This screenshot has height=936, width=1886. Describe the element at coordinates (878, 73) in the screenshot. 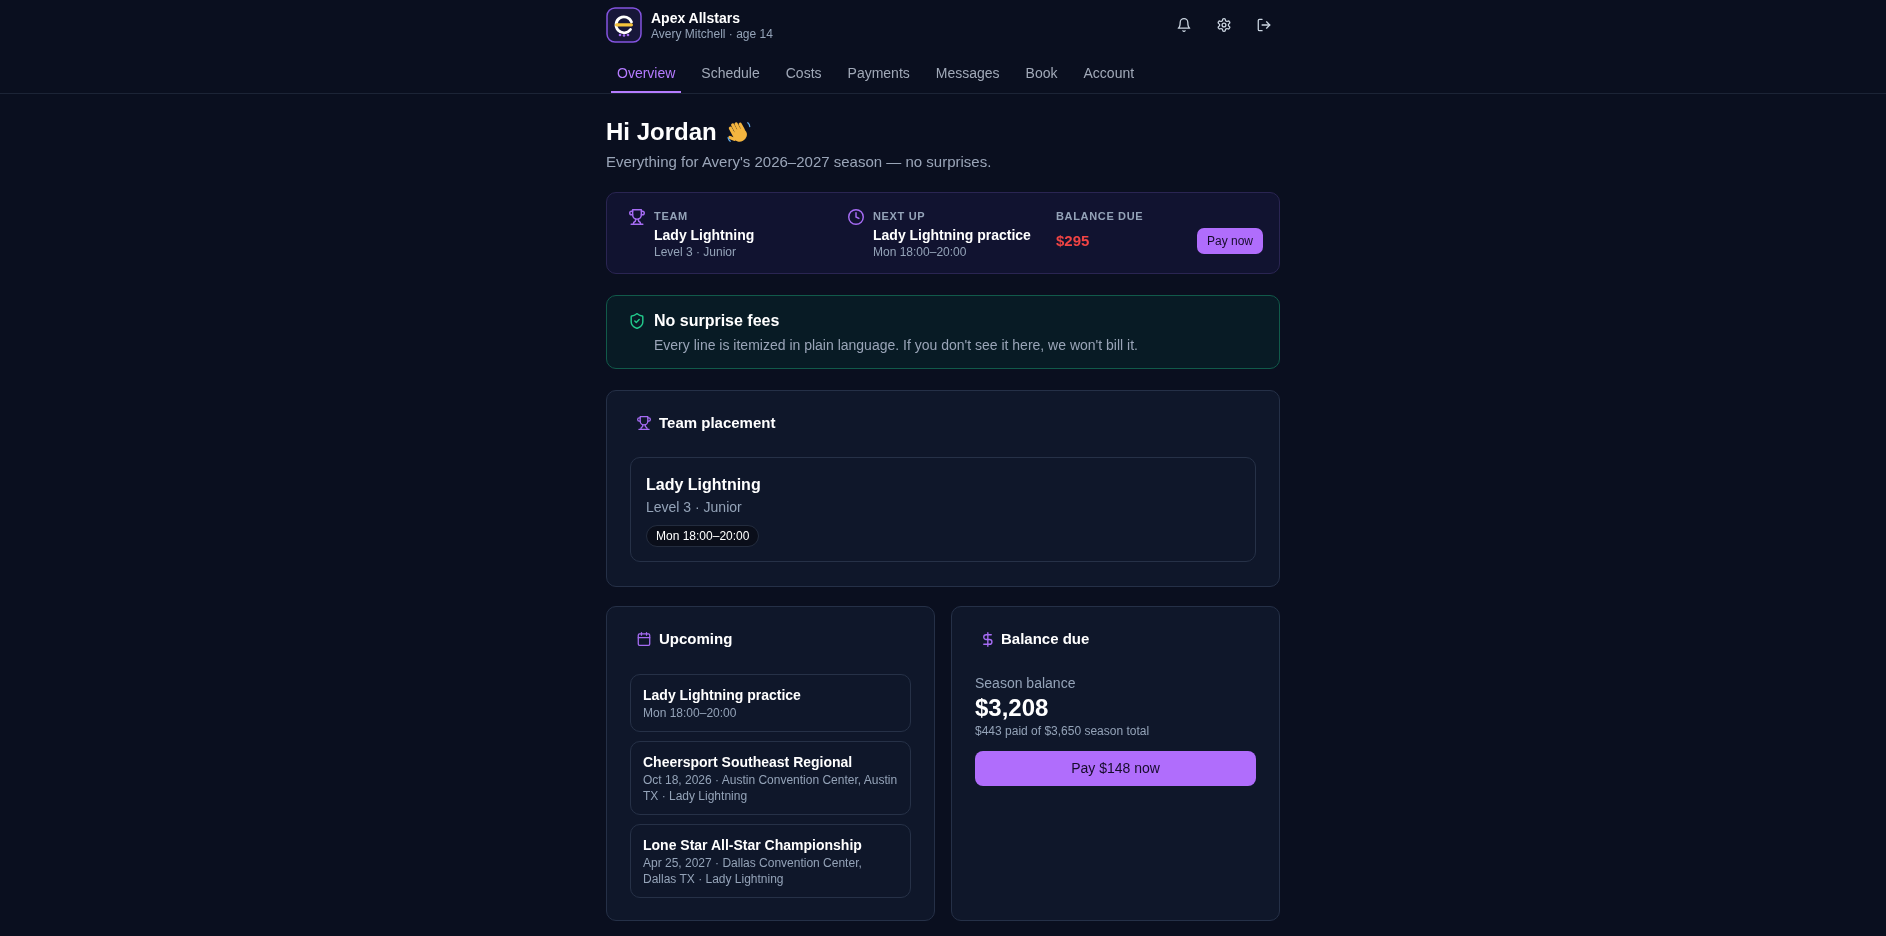

I see `nav-tab: Payments` at that location.